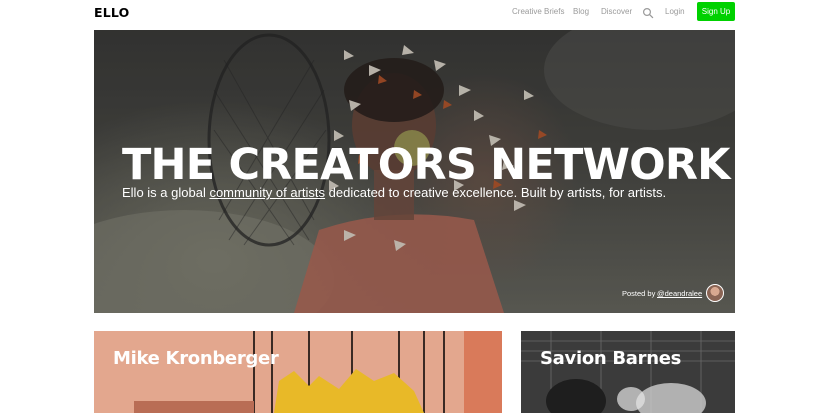 The height and width of the screenshot is (413, 825). What do you see at coordinates (679, 293) in the screenshot?
I see `posted-by-handle-link: @deandralee` at bounding box center [679, 293].